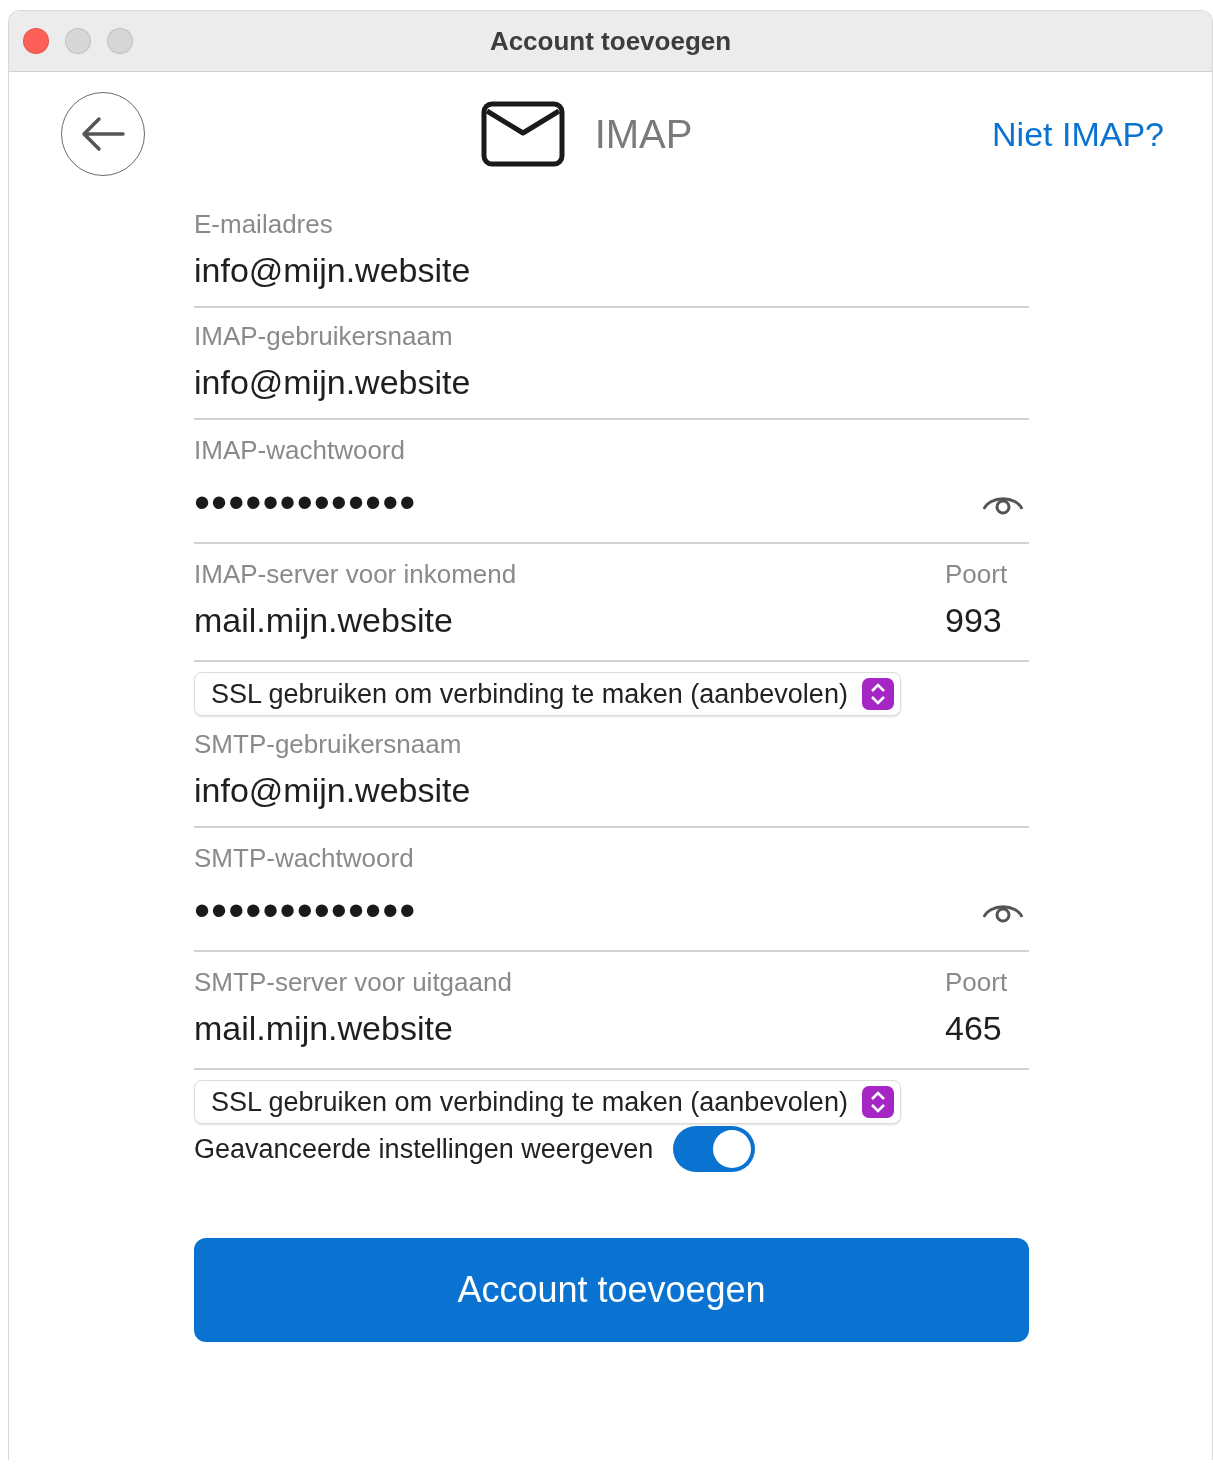 The image size is (1213, 1468). Describe the element at coordinates (300, 450) in the screenshot. I see `field-label: IMAP-wachtwoord` at that location.